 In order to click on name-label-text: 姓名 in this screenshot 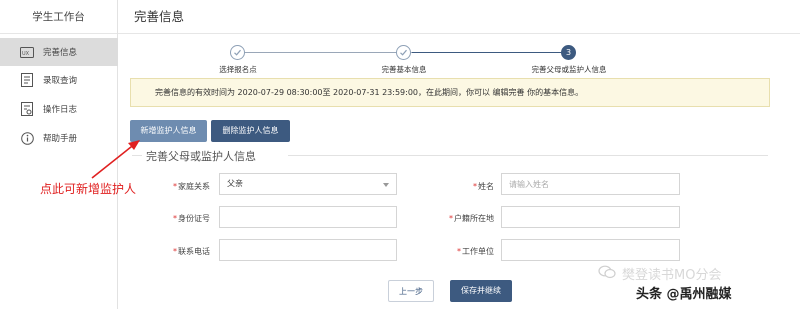, I will do `click(486, 186)`.